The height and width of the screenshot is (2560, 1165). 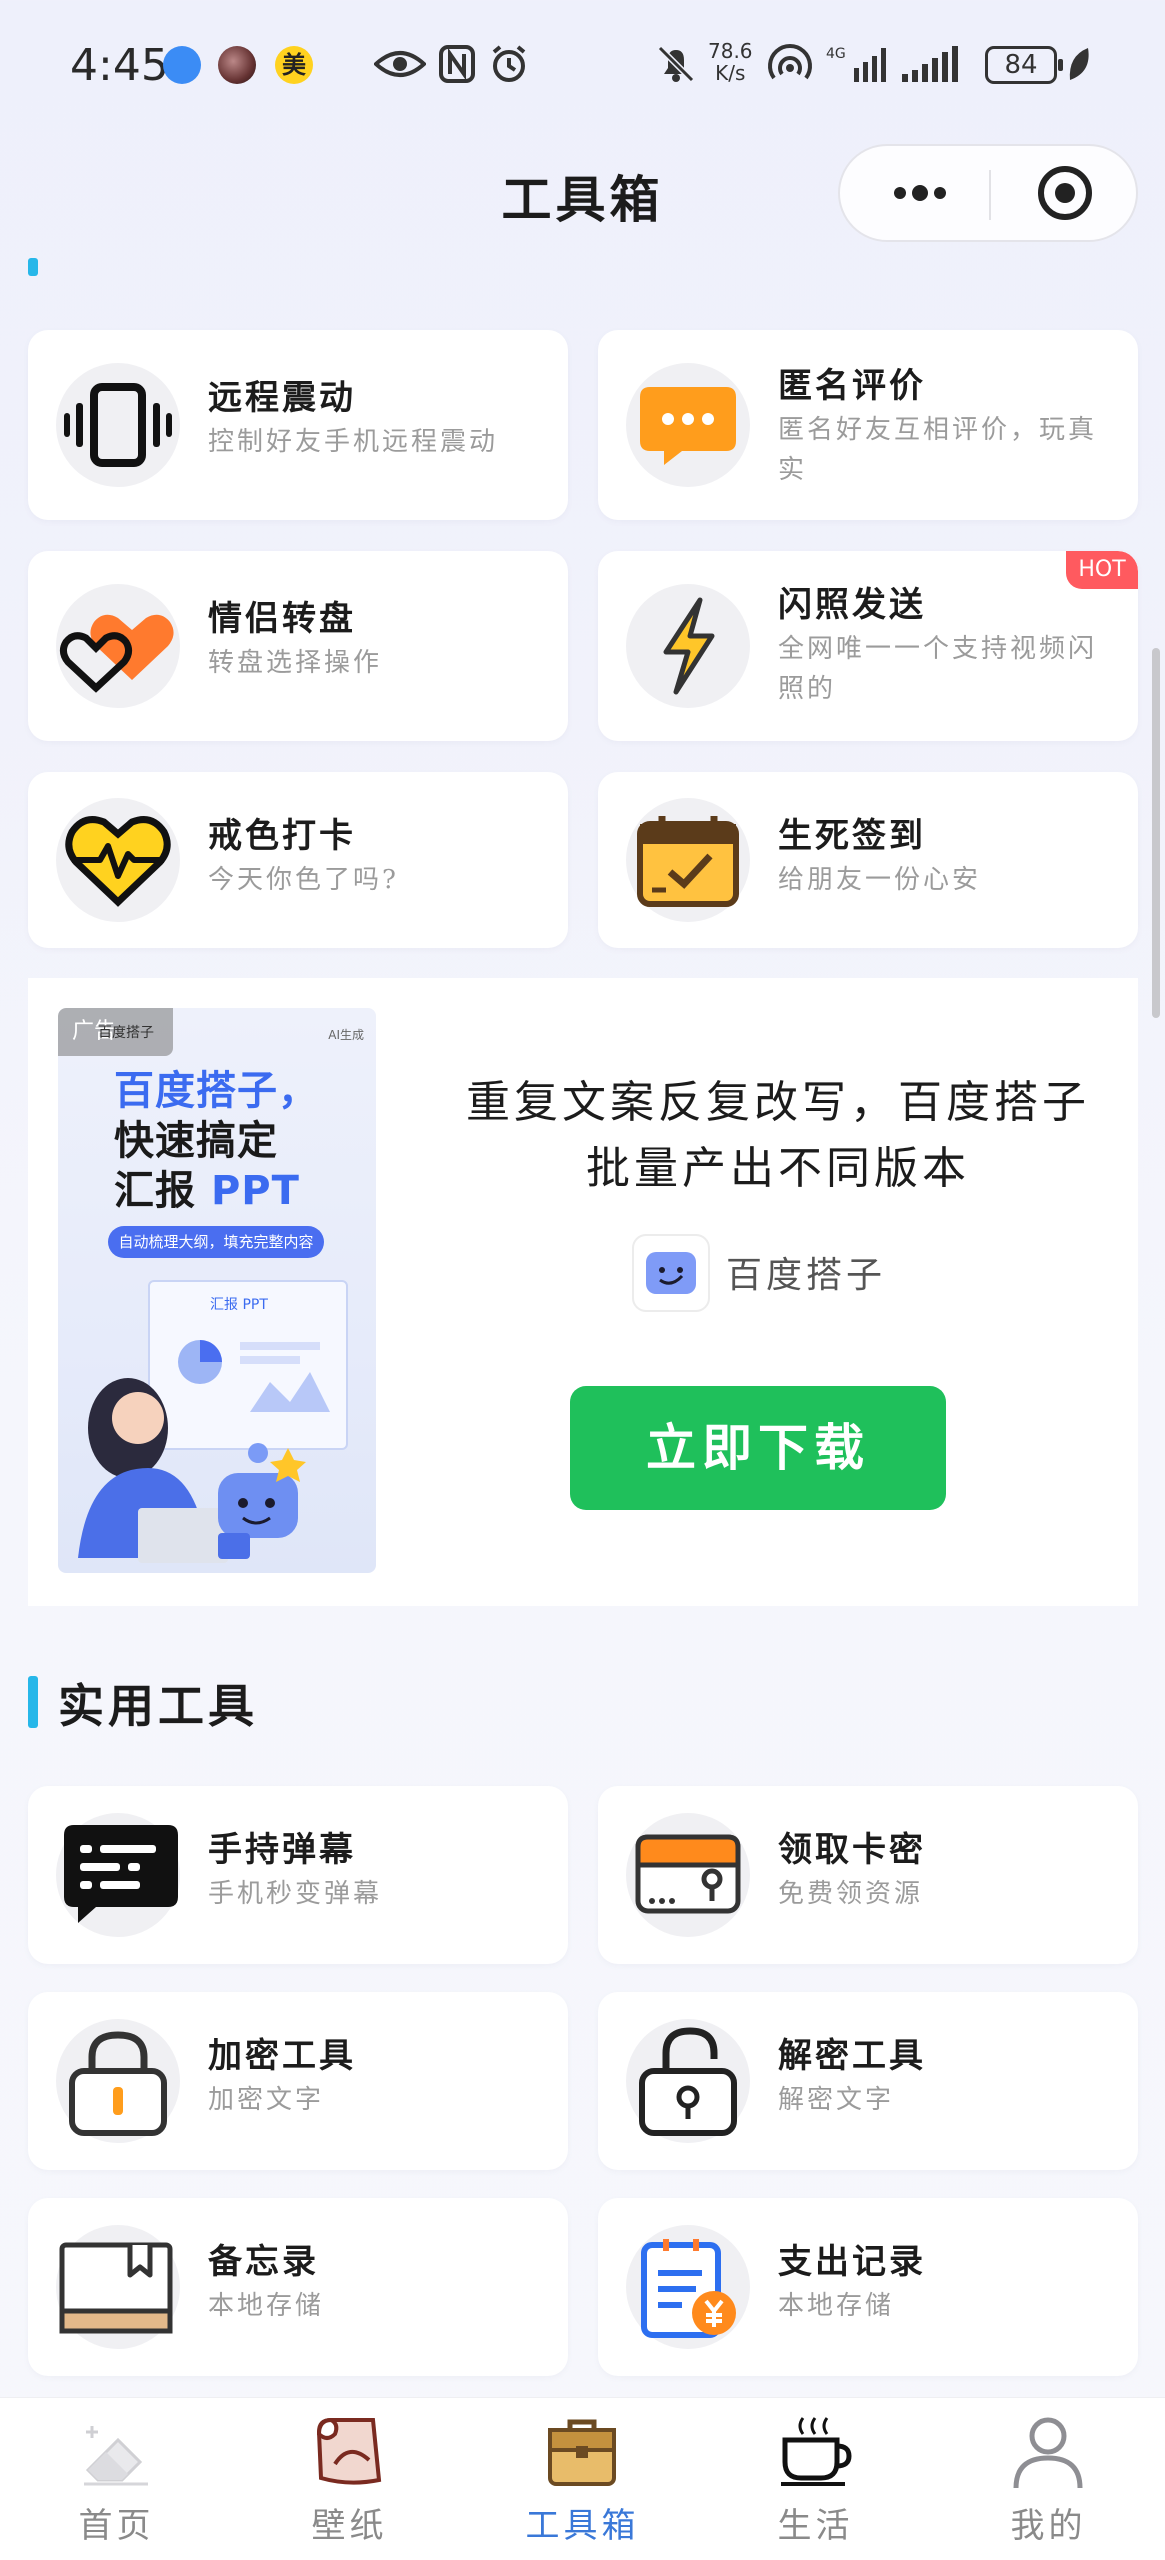 I want to click on target-close-icon, so click(x=1065, y=193).